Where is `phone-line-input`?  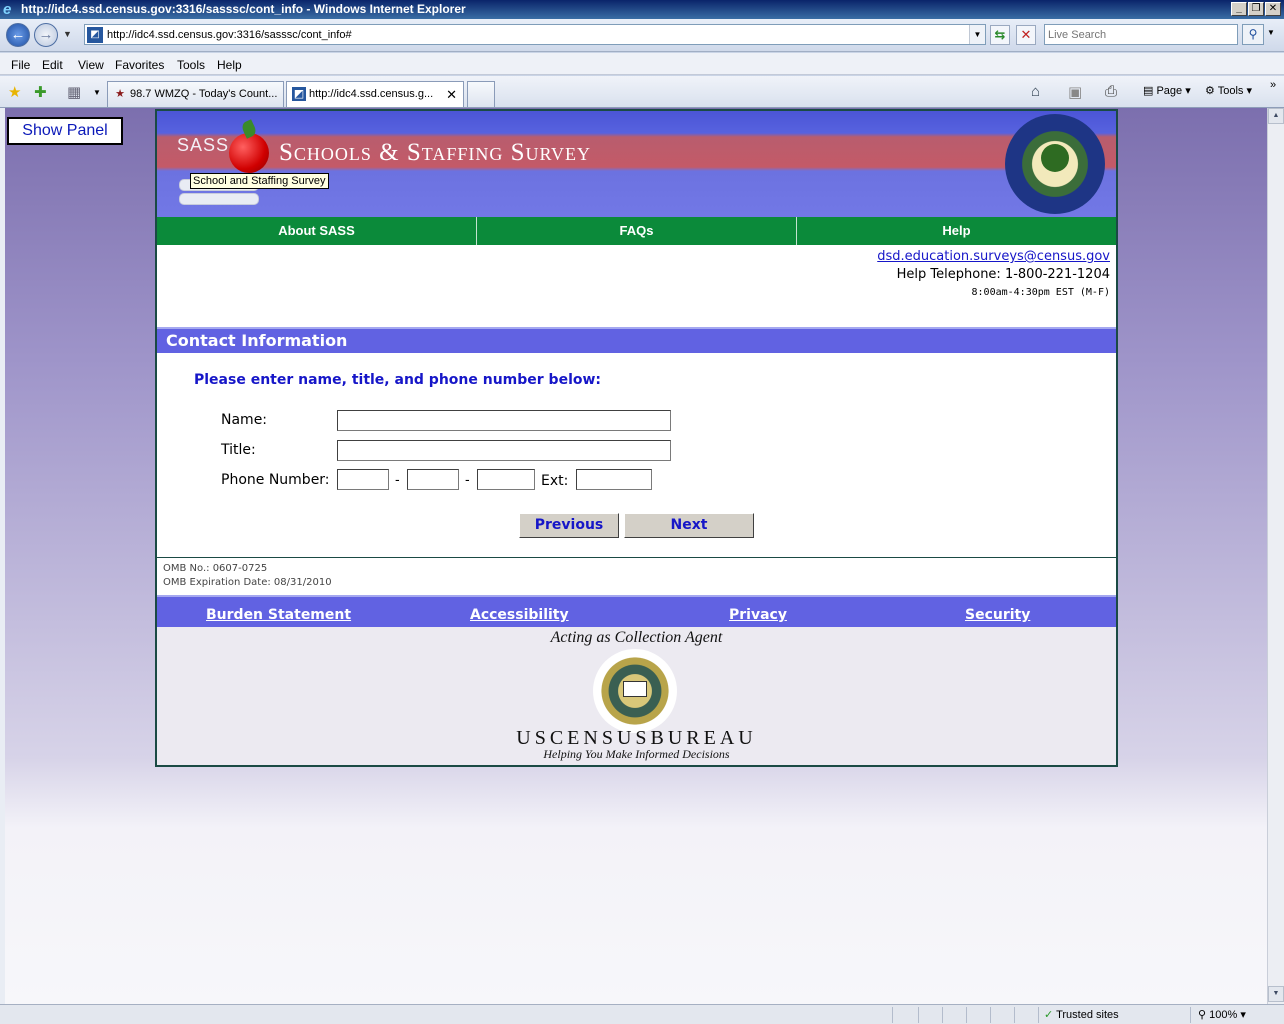 phone-line-input is located at coordinates (506, 479).